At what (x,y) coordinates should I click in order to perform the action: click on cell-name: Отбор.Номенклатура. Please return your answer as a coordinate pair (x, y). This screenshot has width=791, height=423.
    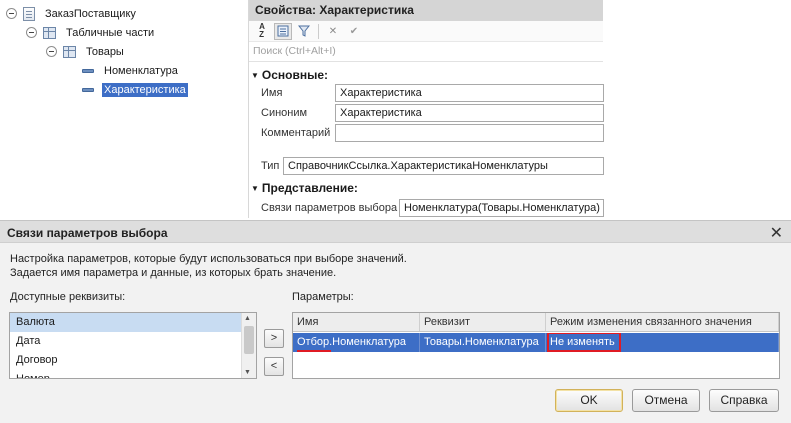
    Looking at the image, I should click on (356, 342).